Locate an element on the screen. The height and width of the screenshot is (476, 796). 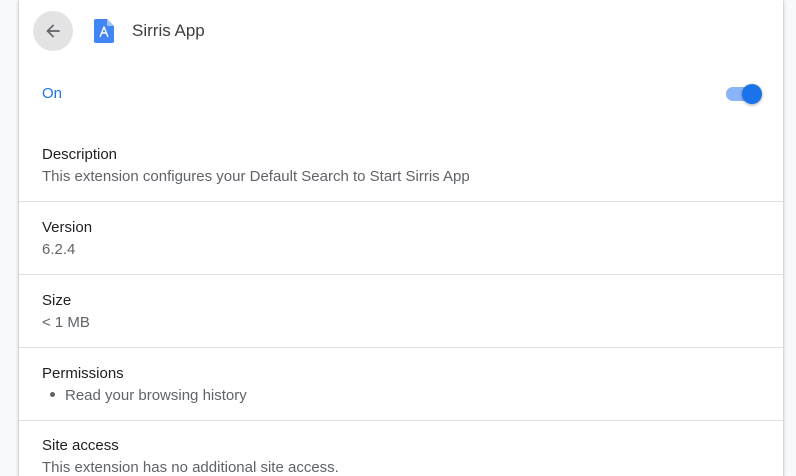
version-section: Version 6.2.4 is located at coordinates (401, 238).